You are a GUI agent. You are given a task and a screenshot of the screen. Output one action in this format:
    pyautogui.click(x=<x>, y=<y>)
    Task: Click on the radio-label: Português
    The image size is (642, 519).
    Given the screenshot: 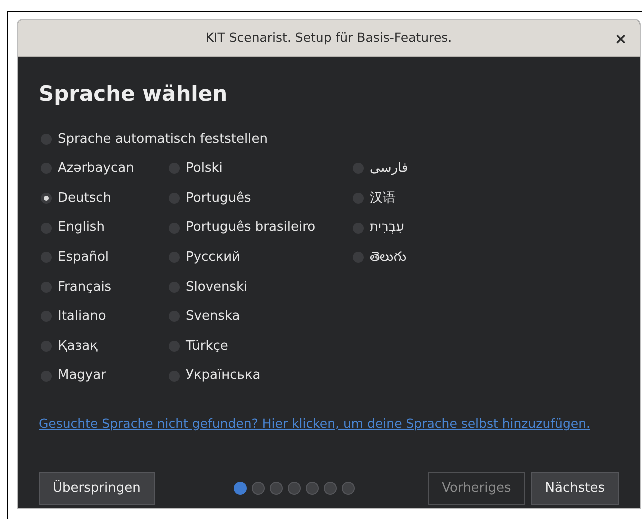 What is the action you would take?
    pyautogui.click(x=219, y=198)
    